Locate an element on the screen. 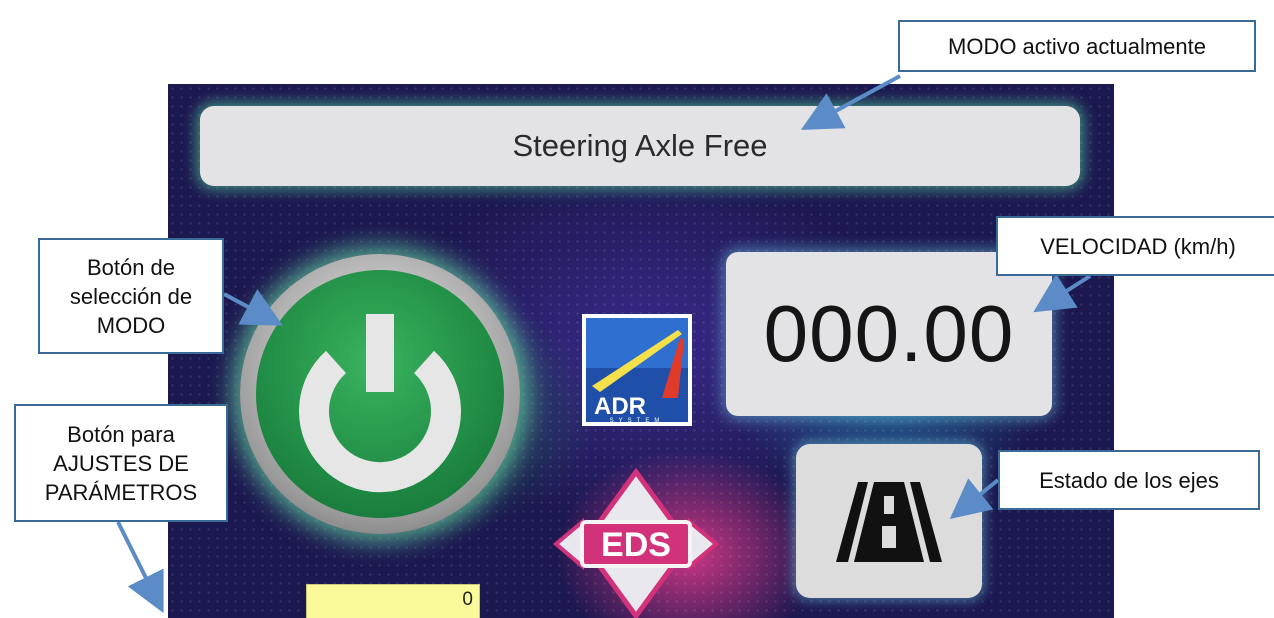 This screenshot has height=618, width=1274. active-mode-text: Steering Axle Free is located at coordinates (640, 145).